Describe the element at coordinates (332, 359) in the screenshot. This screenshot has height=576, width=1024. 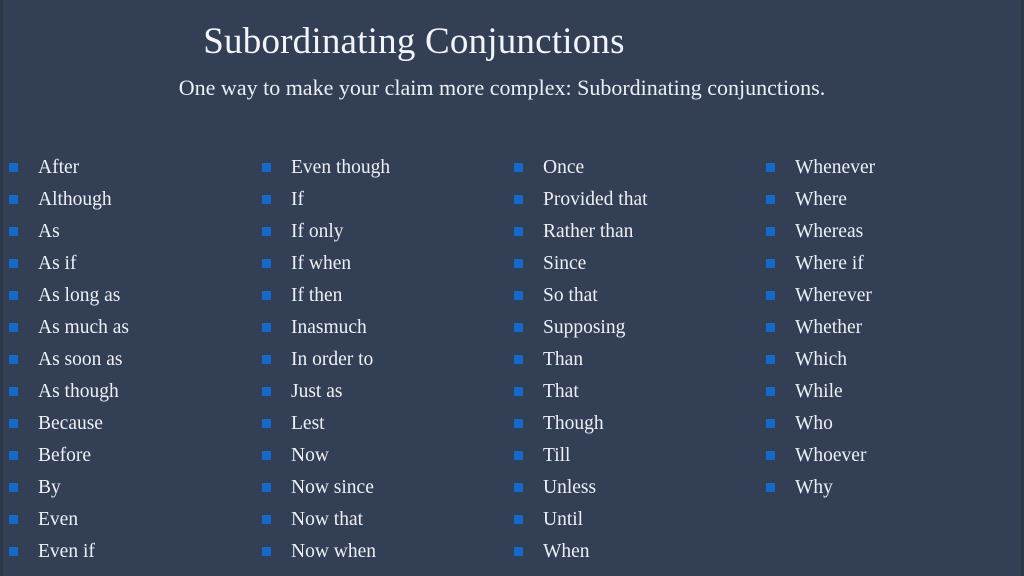
I see `list-item-label: In order to` at that location.